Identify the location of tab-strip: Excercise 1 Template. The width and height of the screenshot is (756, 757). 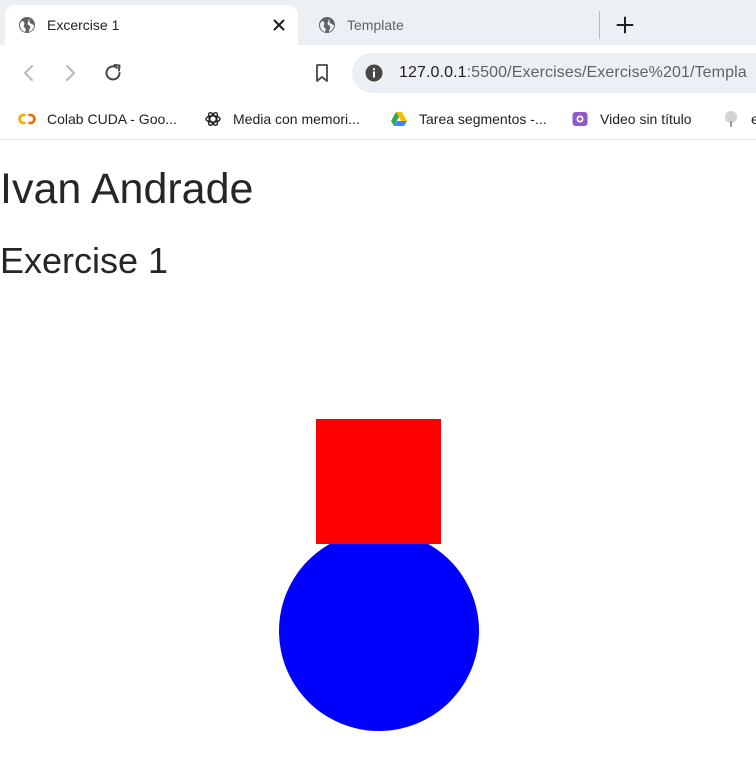
(378, 25).